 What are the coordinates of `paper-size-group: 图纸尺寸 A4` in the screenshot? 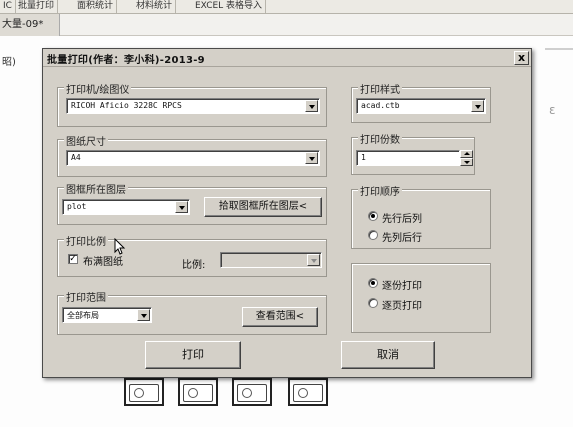 It's located at (192, 155).